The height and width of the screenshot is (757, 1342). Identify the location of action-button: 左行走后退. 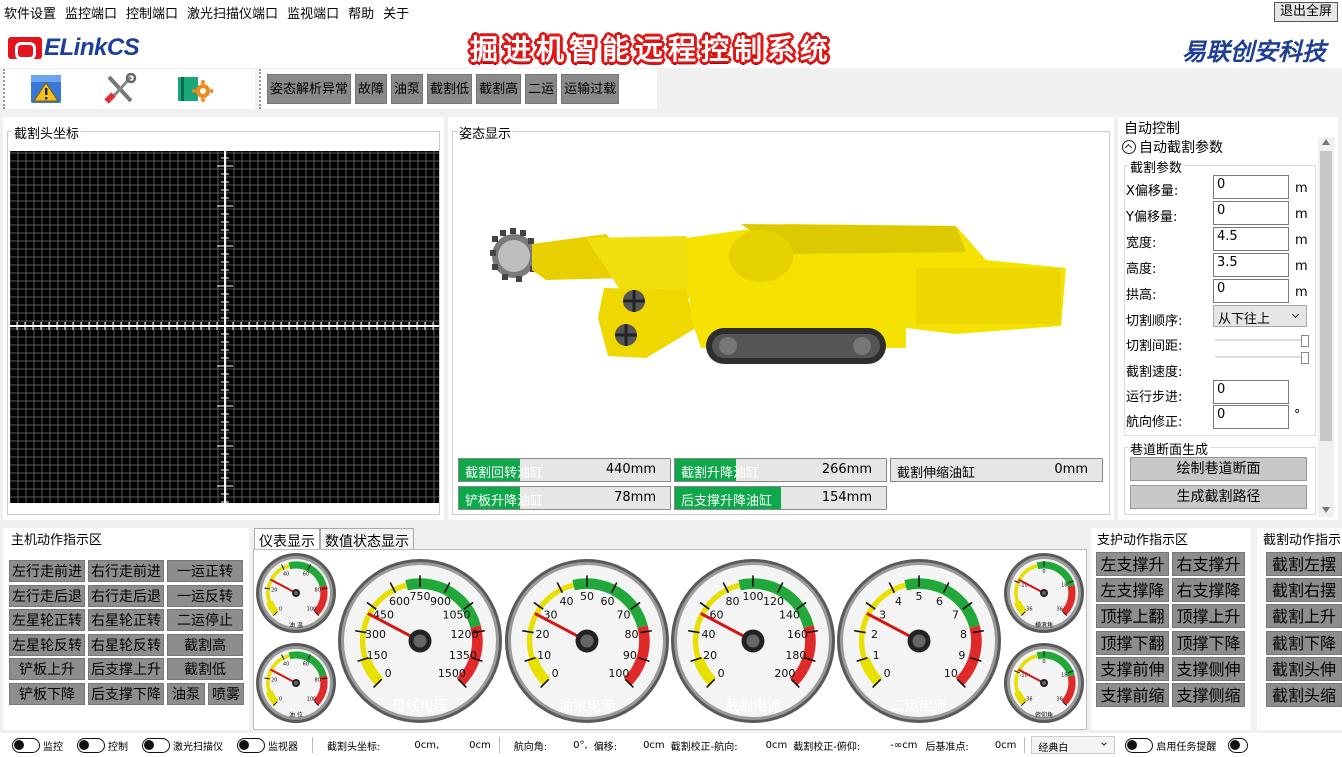
(47, 595).